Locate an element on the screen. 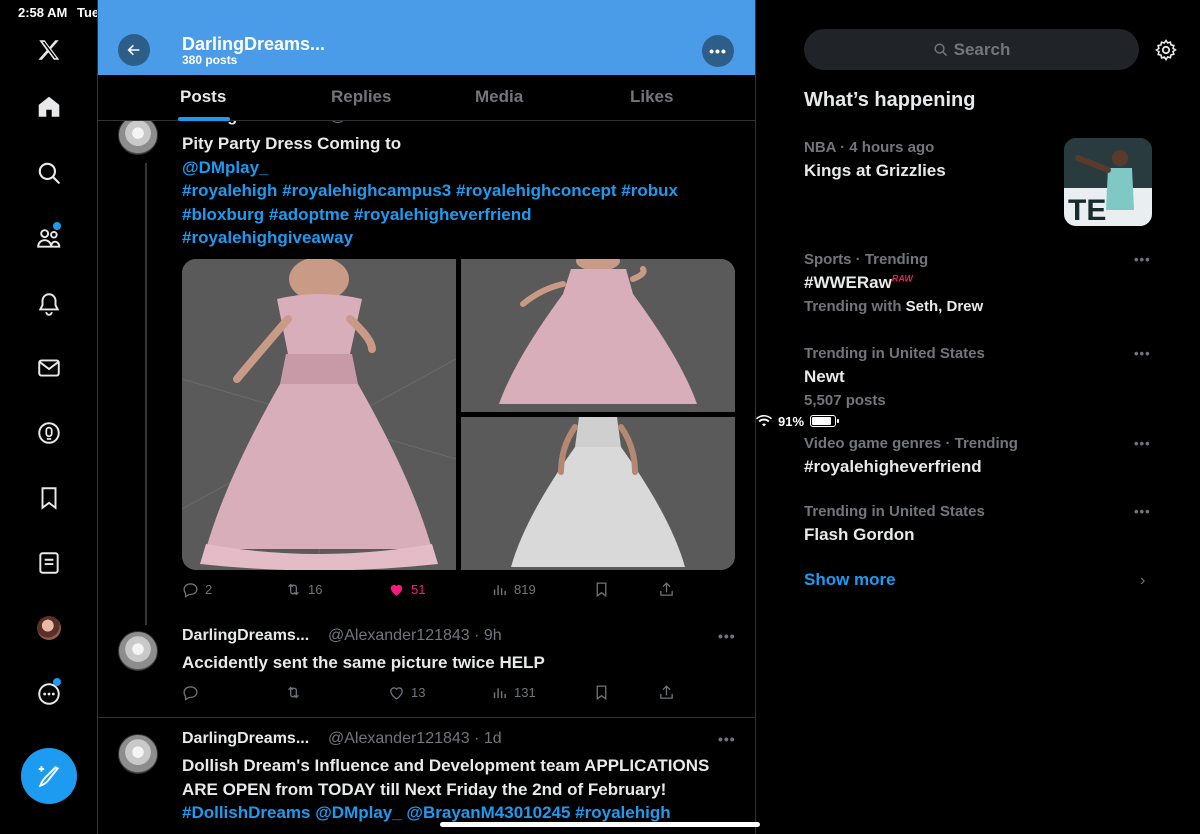 The height and width of the screenshot is (834, 1200). tab-likes: Likes is located at coordinates (651, 97).